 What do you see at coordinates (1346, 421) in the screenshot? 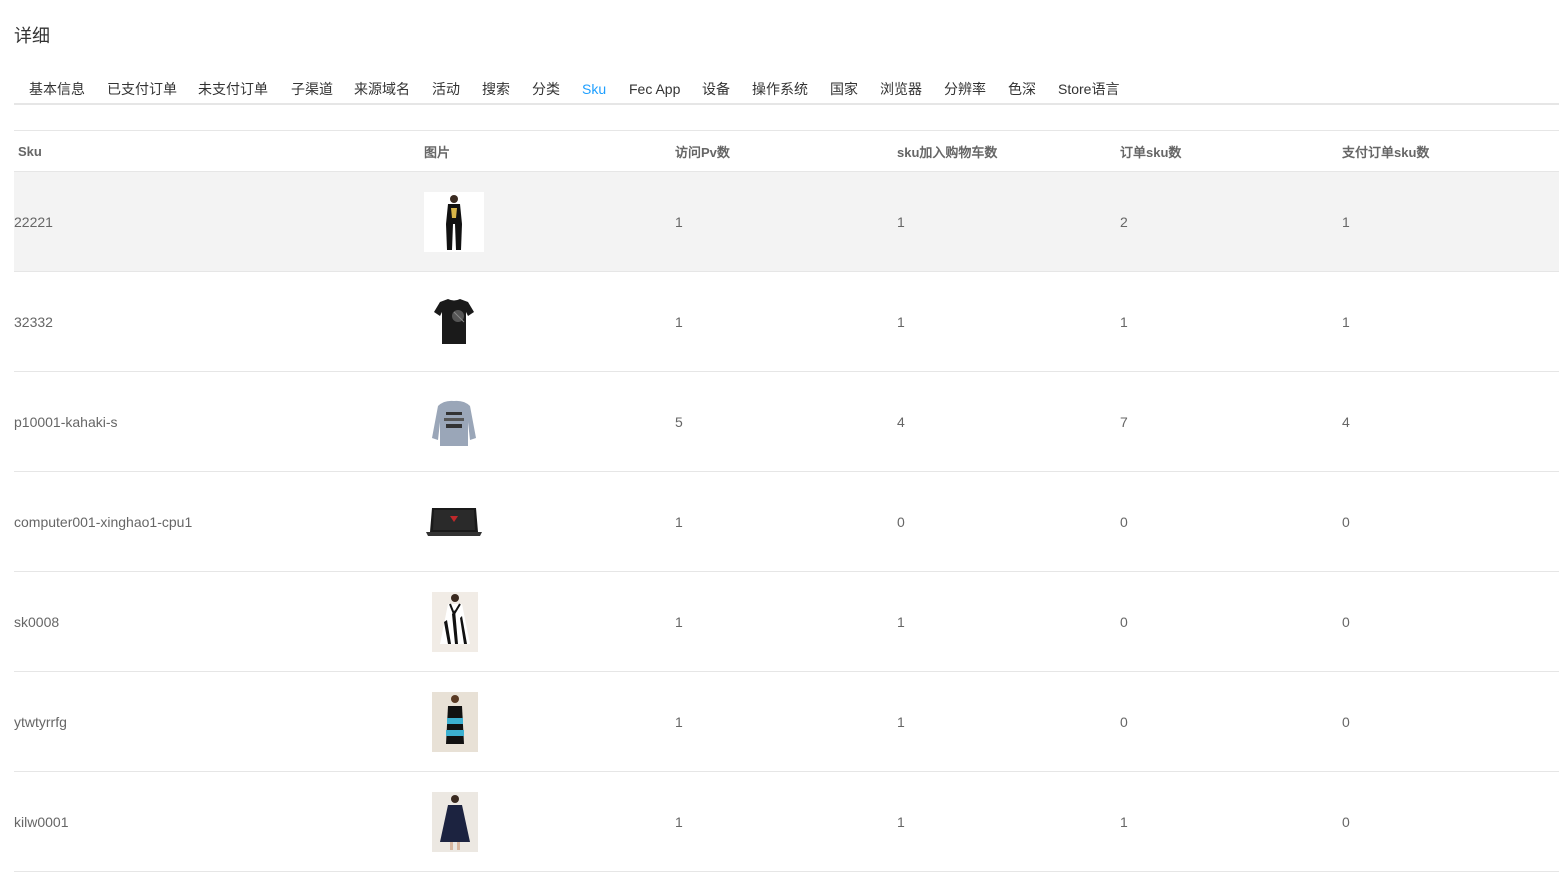
I see `paid-cell: 4` at bounding box center [1346, 421].